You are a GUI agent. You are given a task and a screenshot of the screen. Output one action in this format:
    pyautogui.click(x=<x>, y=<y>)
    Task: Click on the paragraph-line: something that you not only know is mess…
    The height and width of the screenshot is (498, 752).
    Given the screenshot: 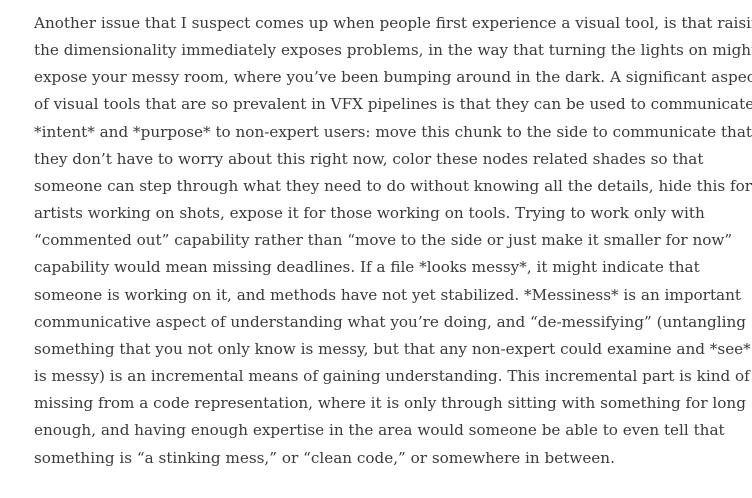 What is the action you would take?
    pyautogui.click(x=392, y=348)
    